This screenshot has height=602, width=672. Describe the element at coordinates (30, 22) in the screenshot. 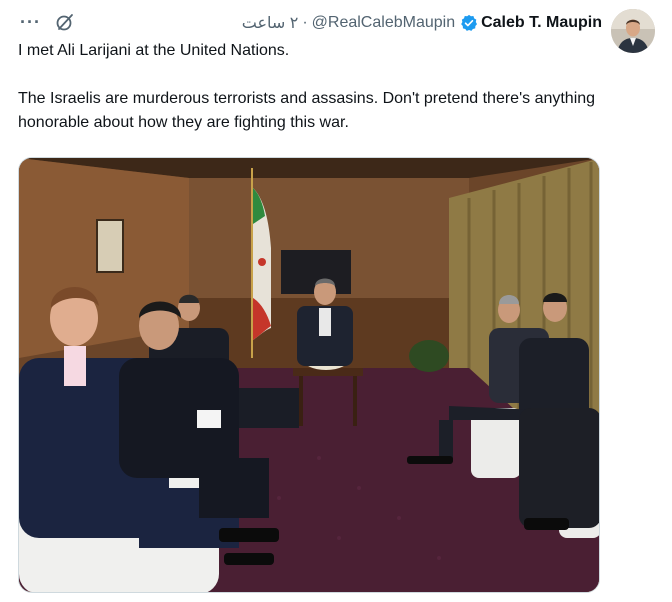

I see `more-options-icon: ···` at that location.